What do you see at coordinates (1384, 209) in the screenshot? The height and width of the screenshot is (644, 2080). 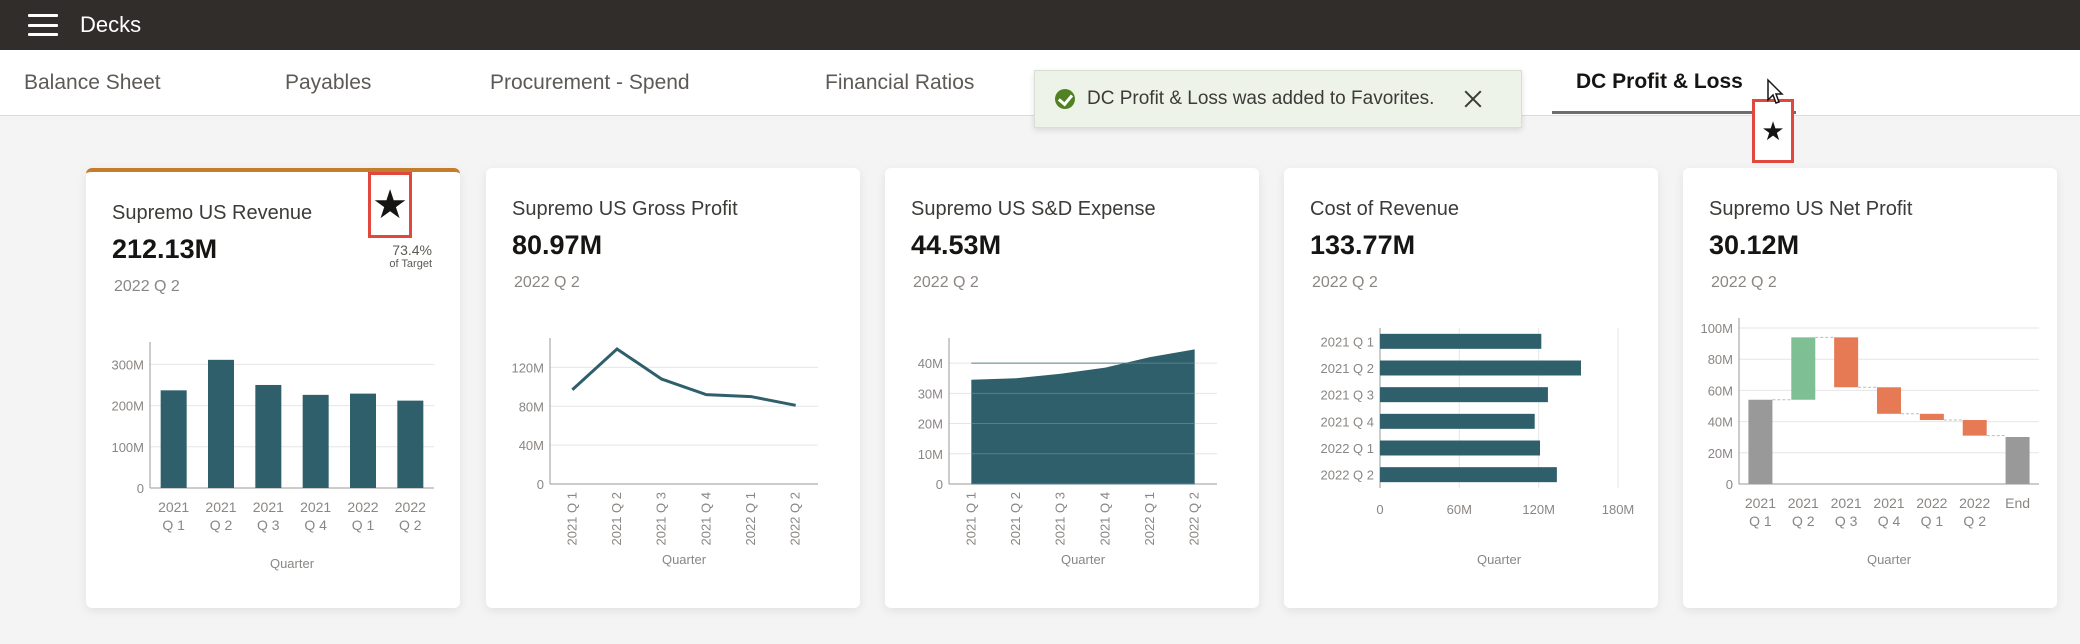 I see `card-title: Cost of Revenue` at bounding box center [1384, 209].